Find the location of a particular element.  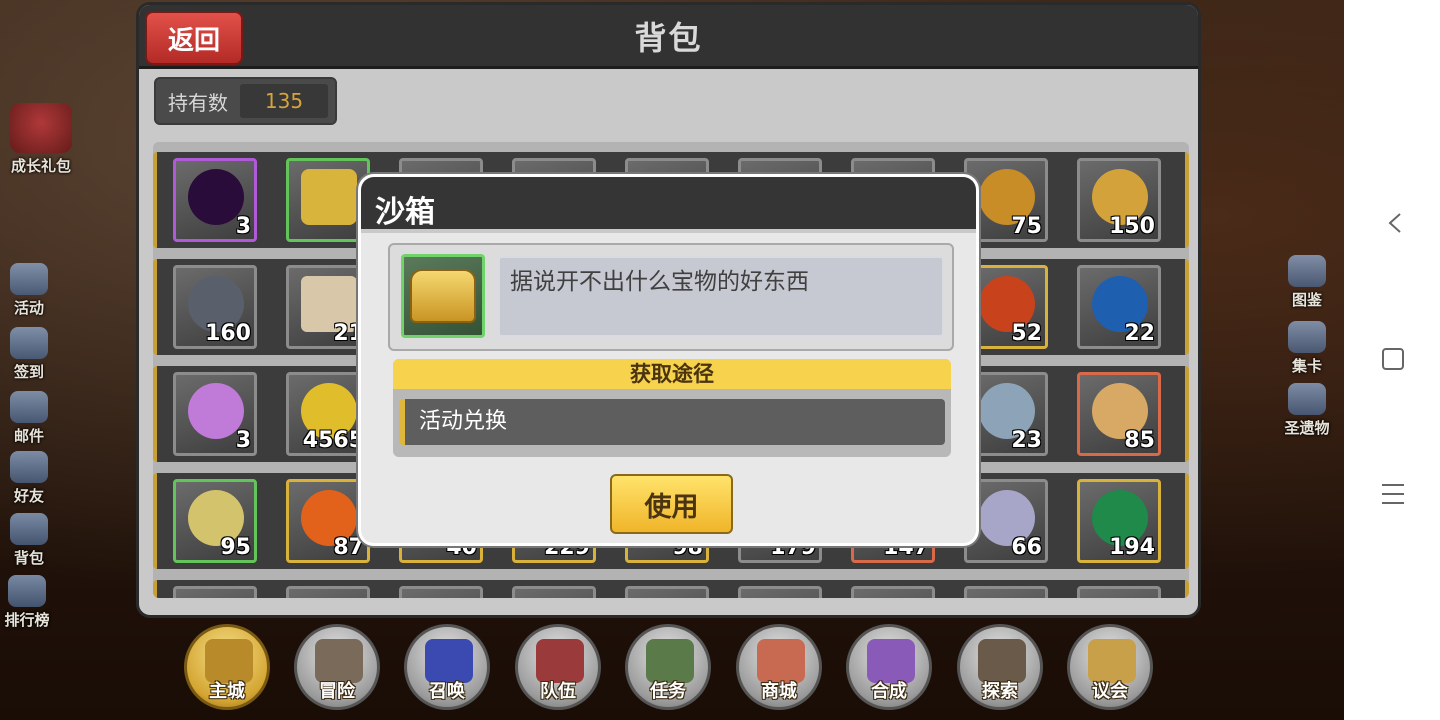

nav-adventure: 冒险 is located at coordinates (337, 667).